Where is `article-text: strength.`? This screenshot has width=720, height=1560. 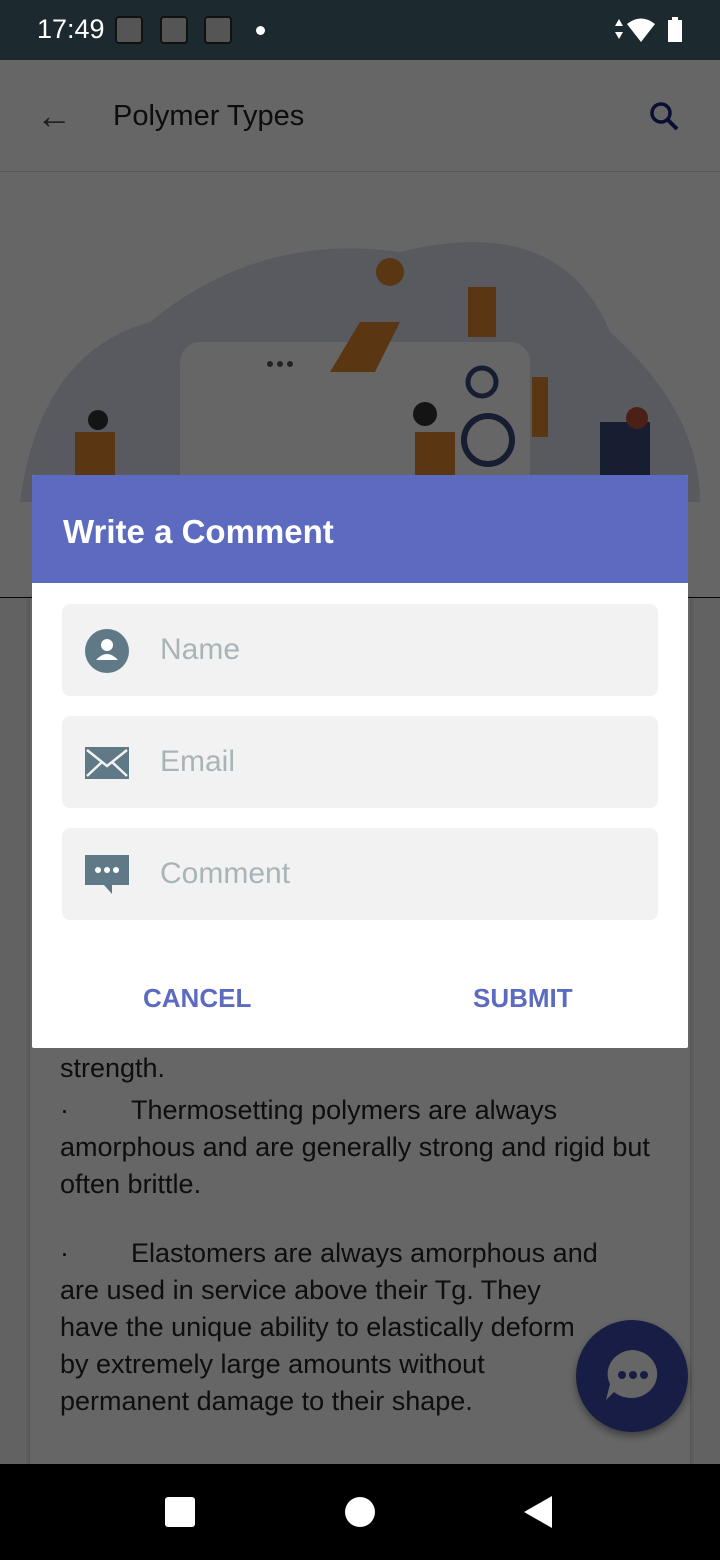
article-text: strength. is located at coordinates (113, 1068).